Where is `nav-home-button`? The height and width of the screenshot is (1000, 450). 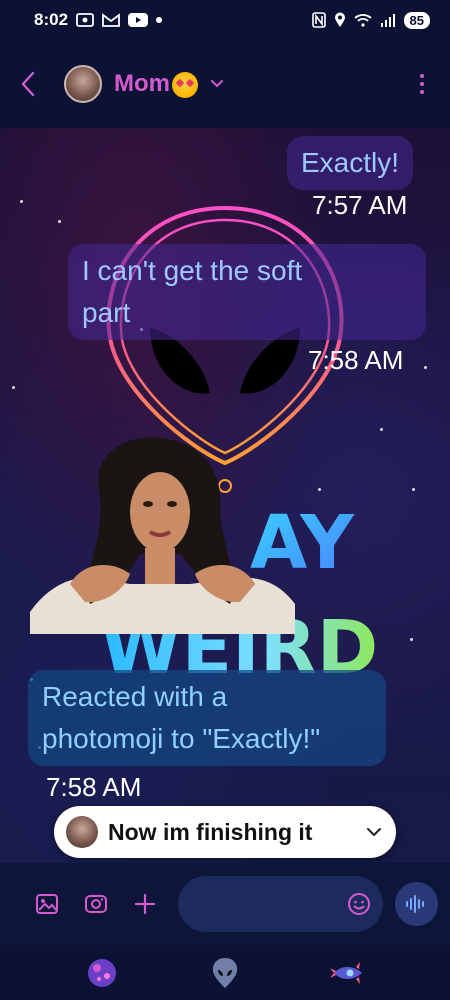
nav-home-button is located at coordinates (225, 973).